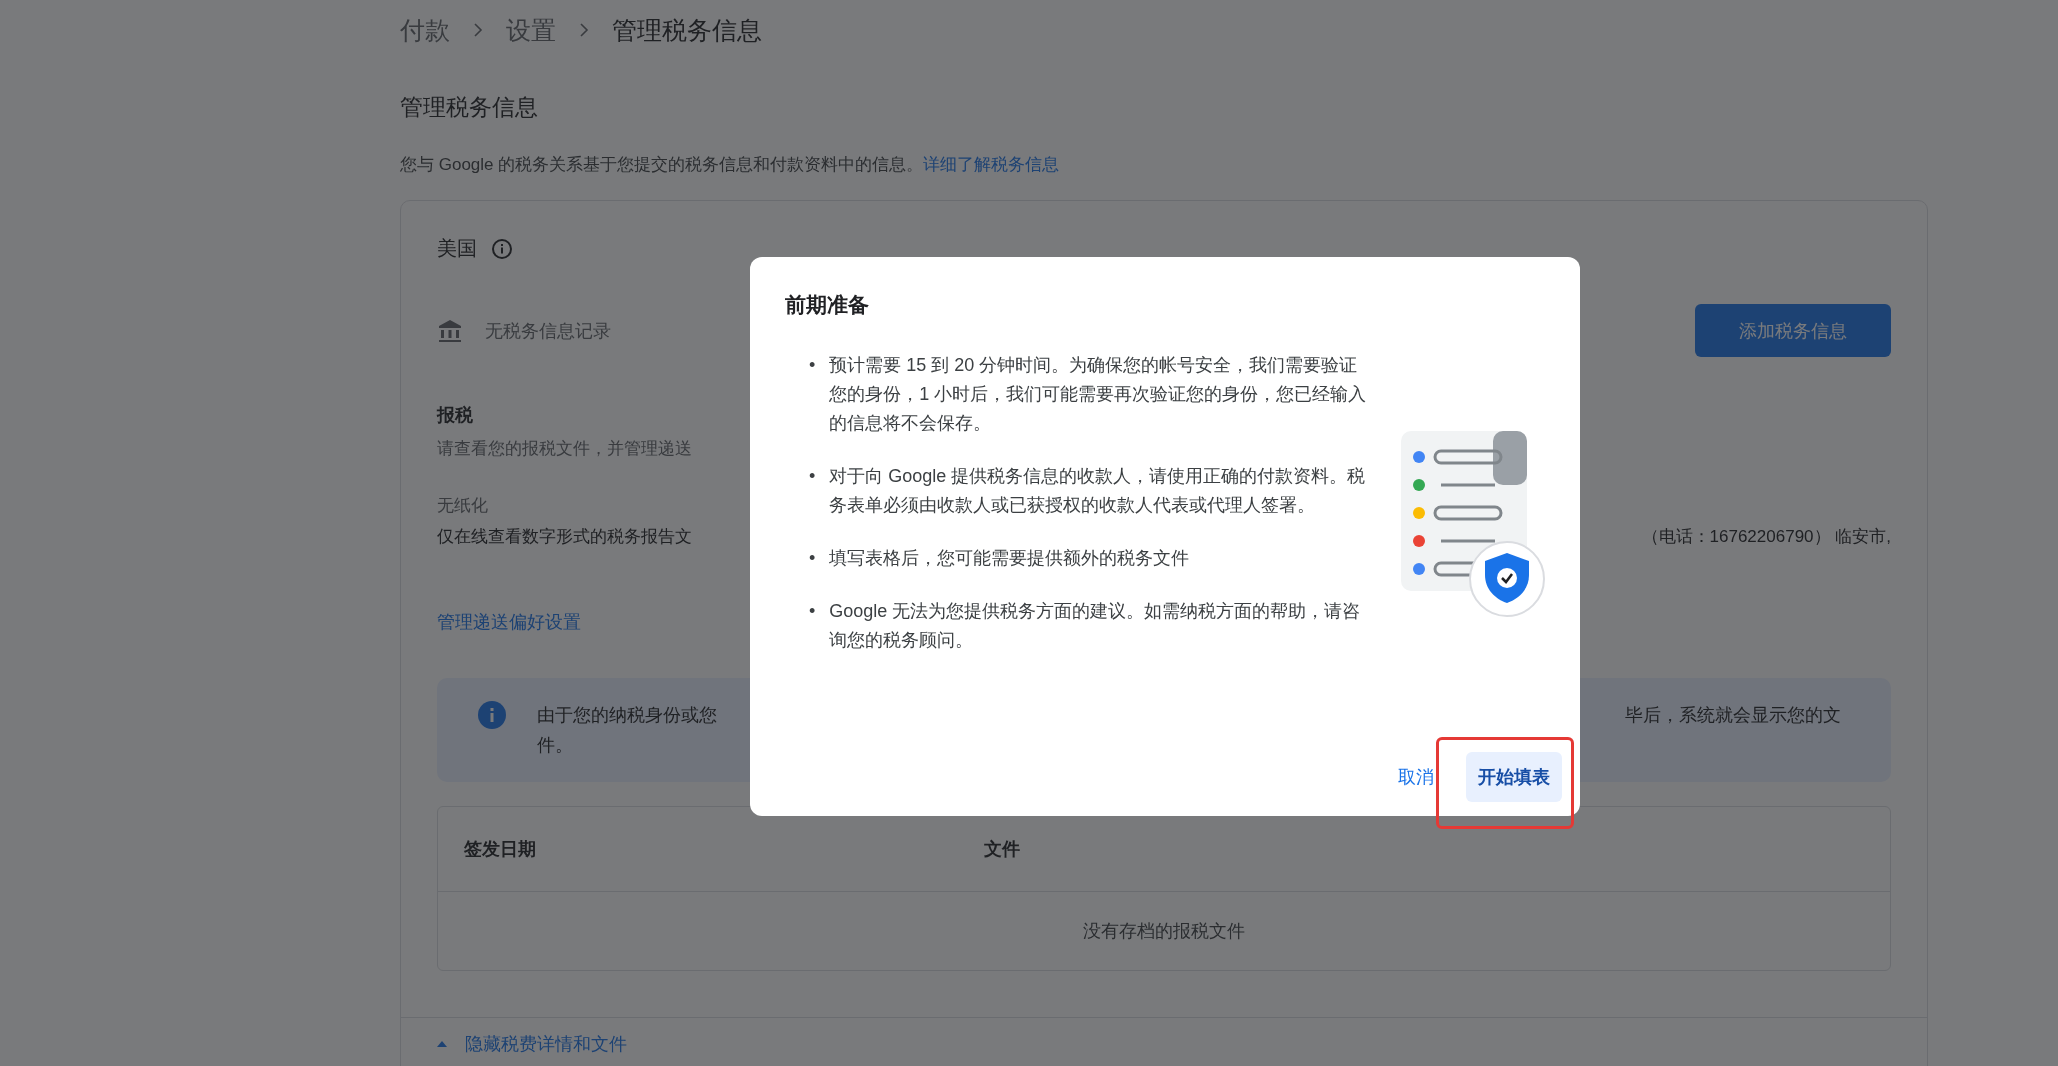  I want to click on bullet-text: 对于向 Google 提供税务信息的收款人，请使用正确的付款资料。税务表单必须由收款人或已获授权的收款人代表或代理人签署。, so click(1098, 491).